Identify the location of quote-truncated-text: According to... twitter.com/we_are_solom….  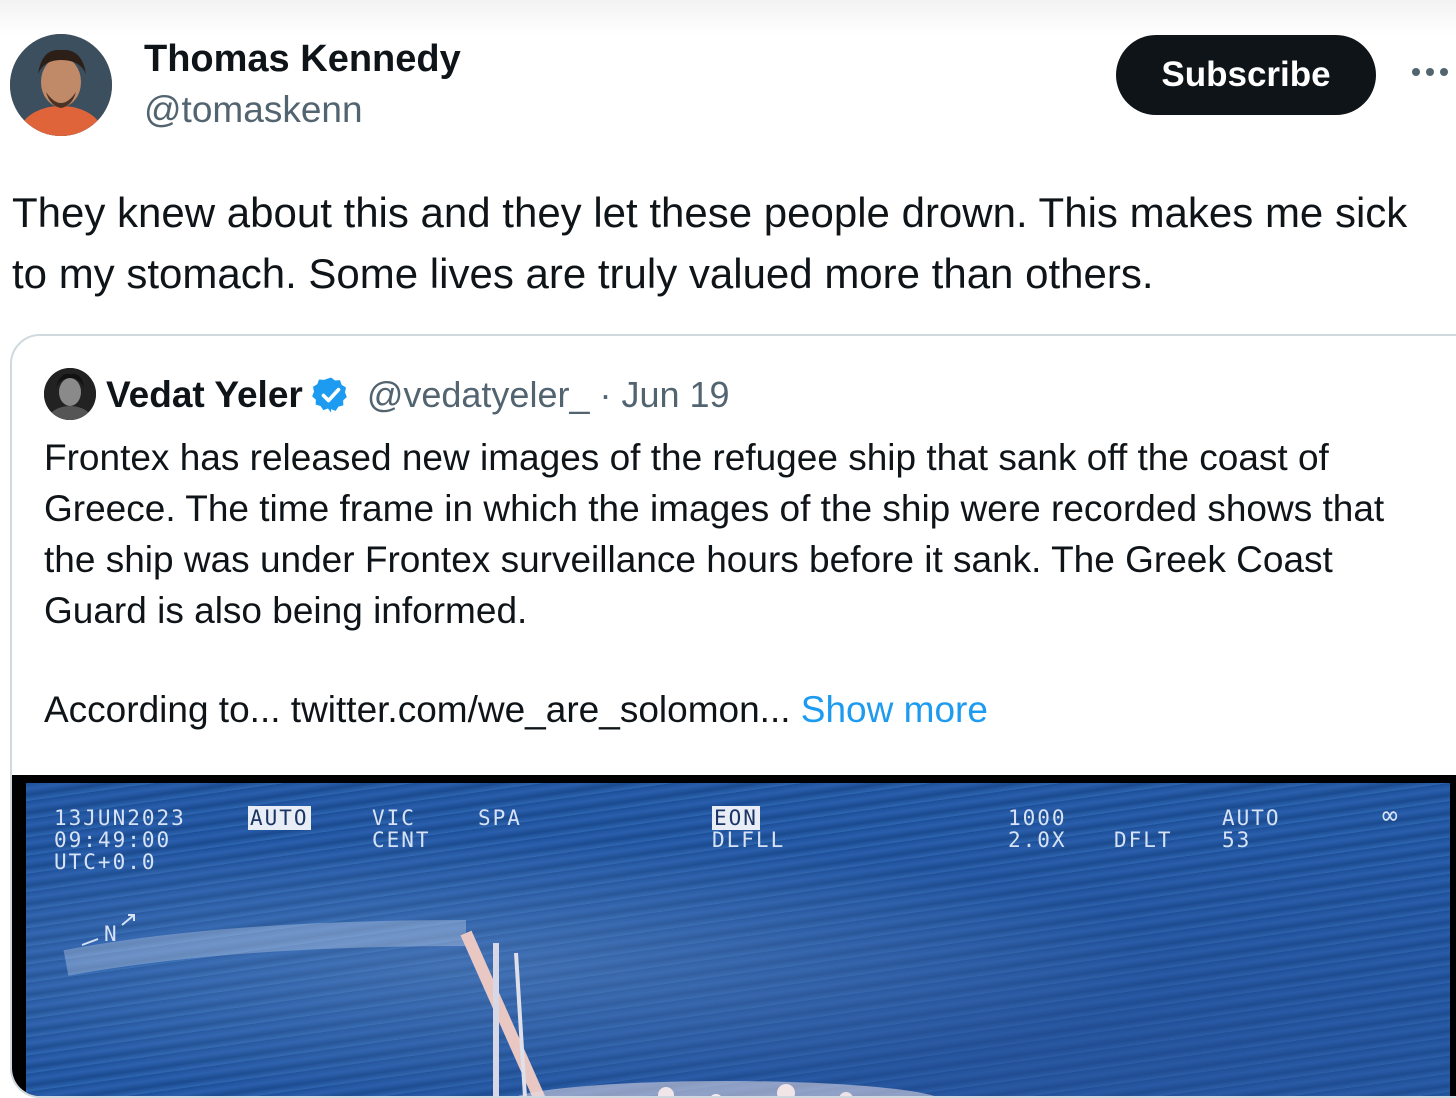
(417, 709).